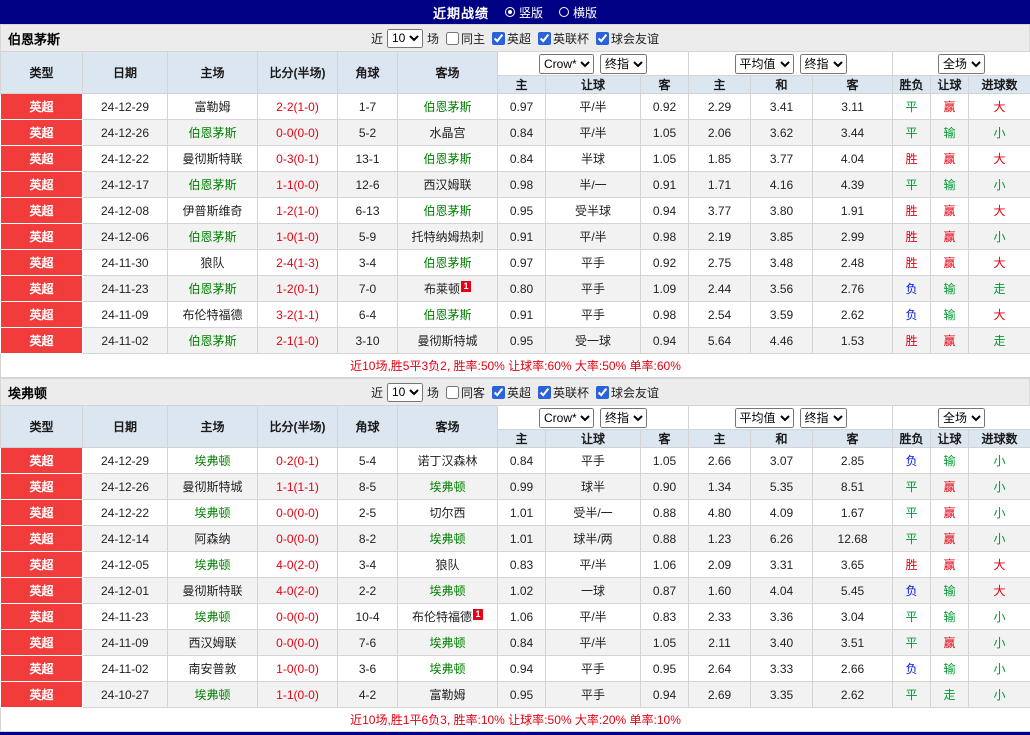 The image size is (1030, 735). What do you see at coordinates (298, 73) in the screenshot?
I see `column-header: 比分(半场)` at bounding box center [298, 73].